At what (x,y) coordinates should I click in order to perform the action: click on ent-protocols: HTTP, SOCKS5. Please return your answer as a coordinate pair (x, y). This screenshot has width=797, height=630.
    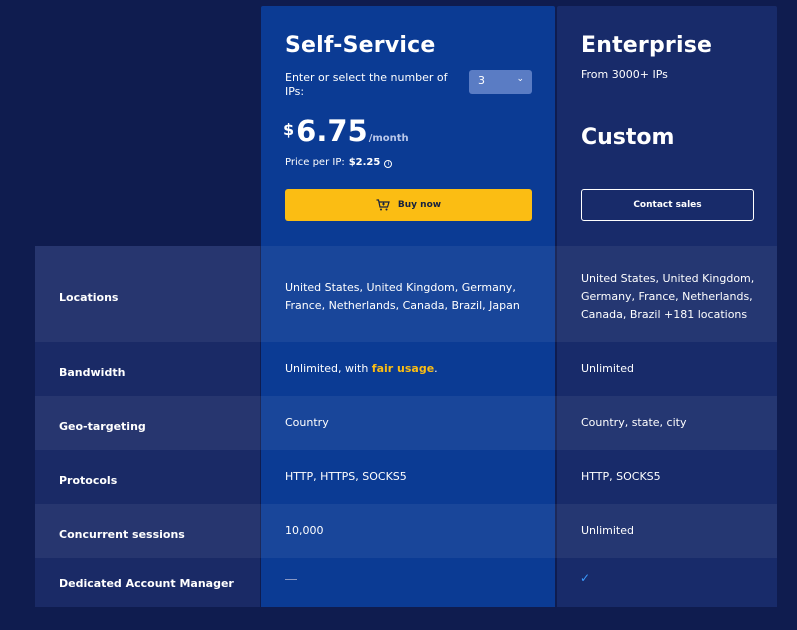
    Looking at the image, I should click on (621, 476).